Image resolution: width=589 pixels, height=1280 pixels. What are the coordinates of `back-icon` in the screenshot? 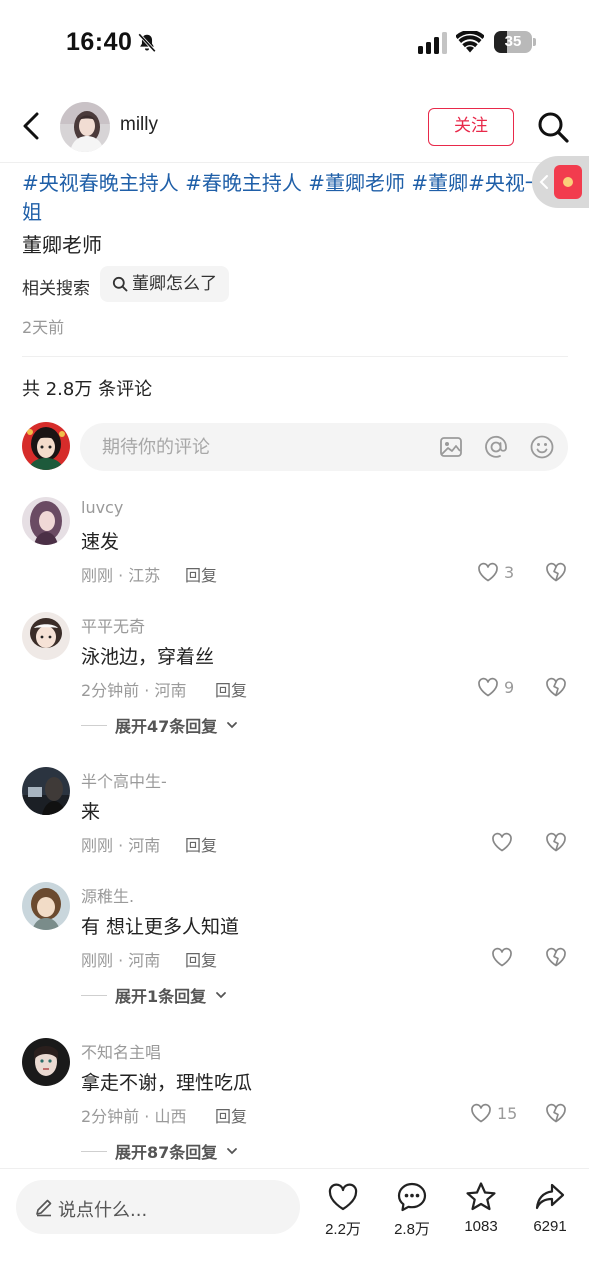 It's located at (32, 126).